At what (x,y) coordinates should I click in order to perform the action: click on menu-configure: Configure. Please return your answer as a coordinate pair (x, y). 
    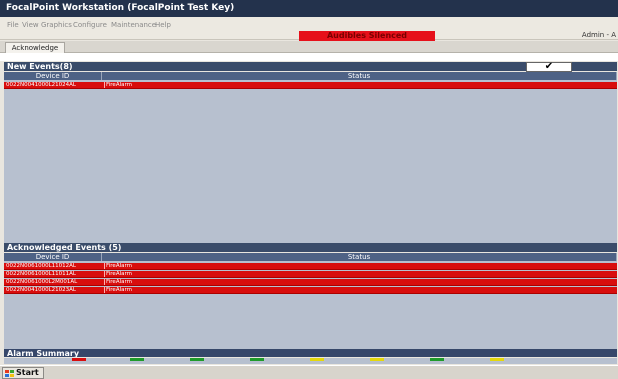
    Looking at the image, I should click on (90, 25).